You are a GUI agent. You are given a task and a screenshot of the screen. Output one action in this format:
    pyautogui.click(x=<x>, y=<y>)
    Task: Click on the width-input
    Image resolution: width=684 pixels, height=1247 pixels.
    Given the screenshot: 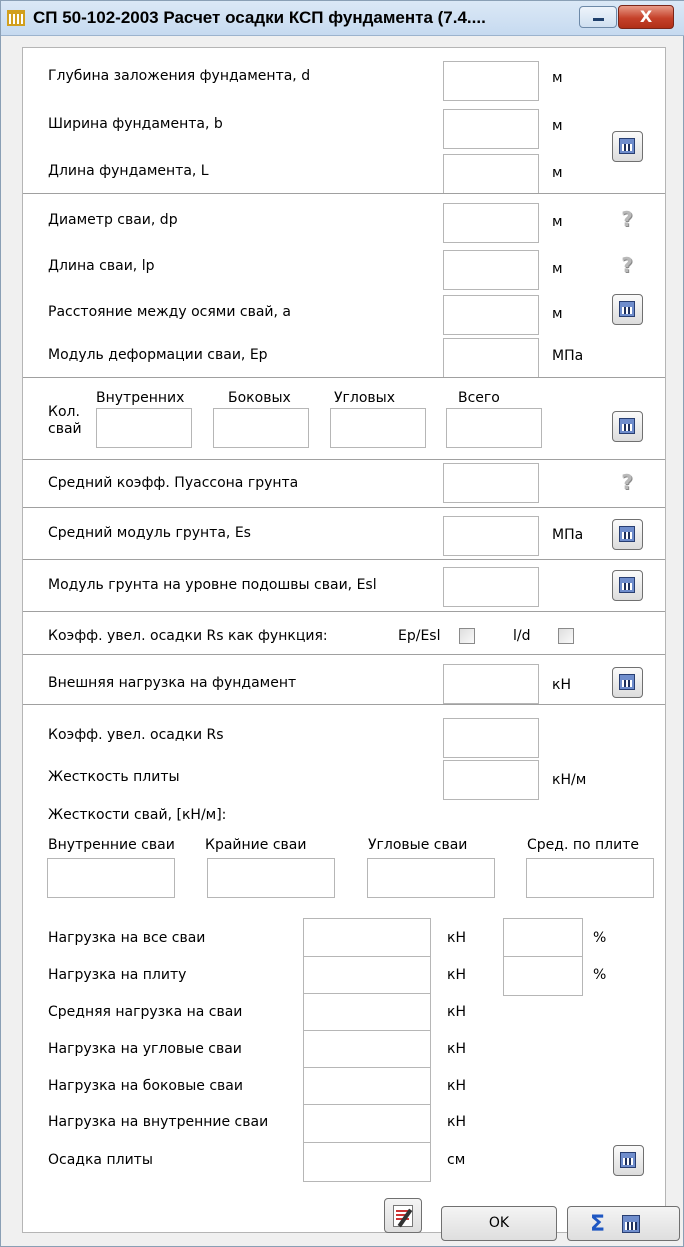 What is the action you would take?
    pyautogui.click(x=491, y=129)
    